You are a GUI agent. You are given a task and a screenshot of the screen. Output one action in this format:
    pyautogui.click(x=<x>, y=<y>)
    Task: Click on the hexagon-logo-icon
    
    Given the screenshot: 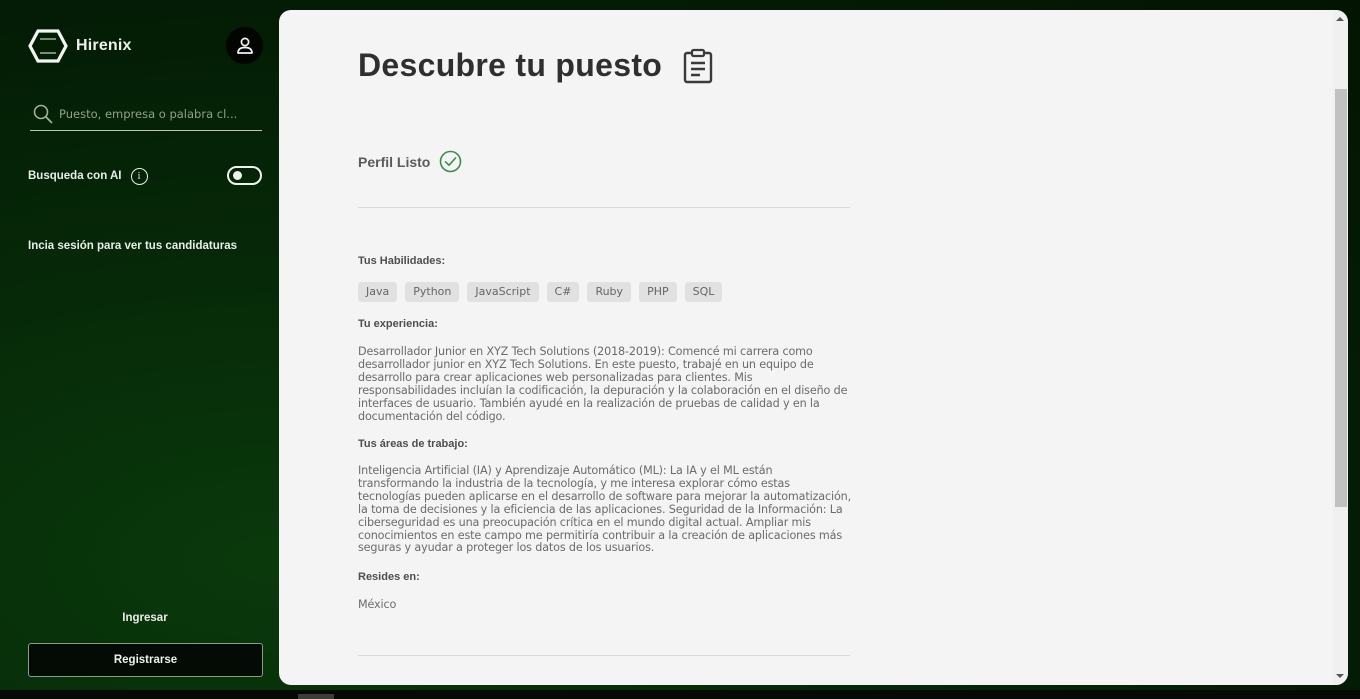 What is the action you would take?
    pyautogui.click(x=48, y=46)
    